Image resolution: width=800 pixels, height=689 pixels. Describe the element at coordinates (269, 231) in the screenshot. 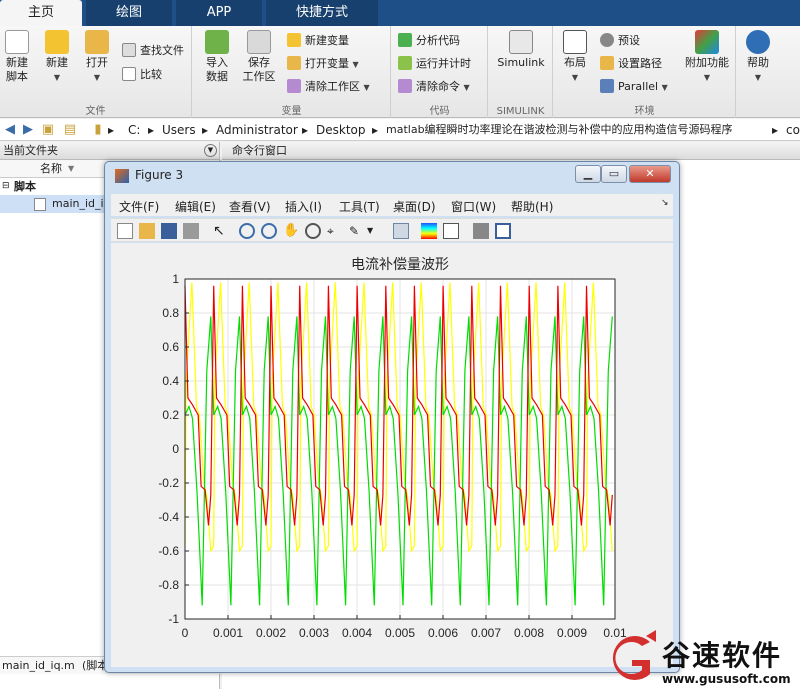

I see `zoom-out-icon` at that location.